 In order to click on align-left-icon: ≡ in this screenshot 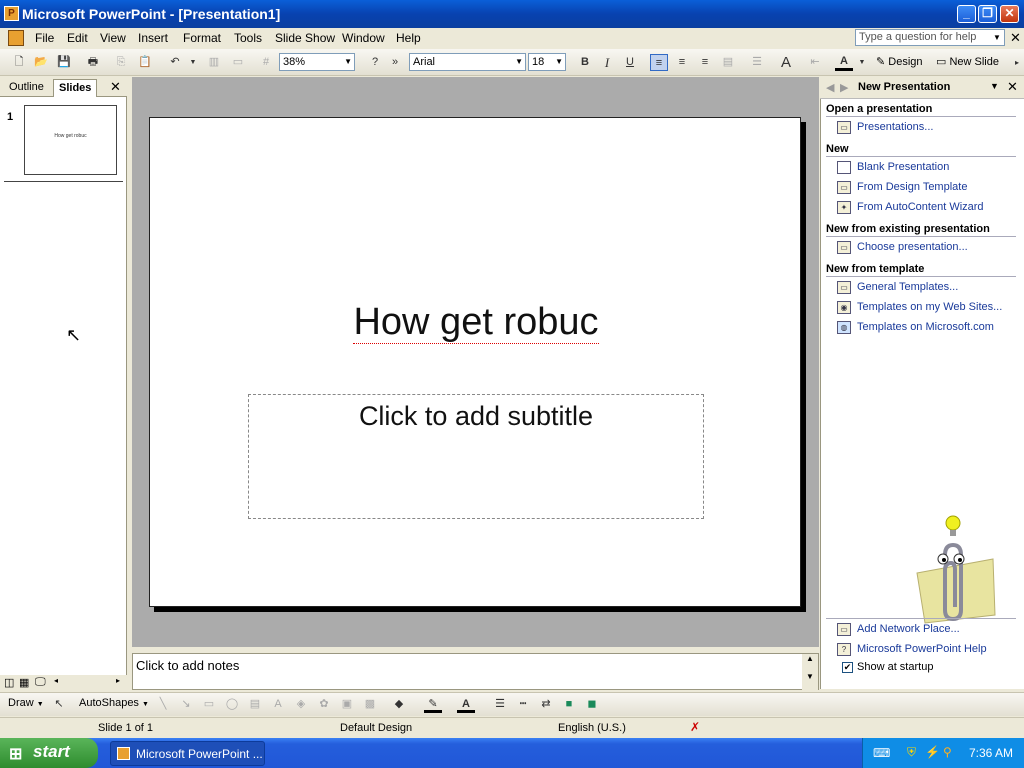, I will do `click(659, 62)`.